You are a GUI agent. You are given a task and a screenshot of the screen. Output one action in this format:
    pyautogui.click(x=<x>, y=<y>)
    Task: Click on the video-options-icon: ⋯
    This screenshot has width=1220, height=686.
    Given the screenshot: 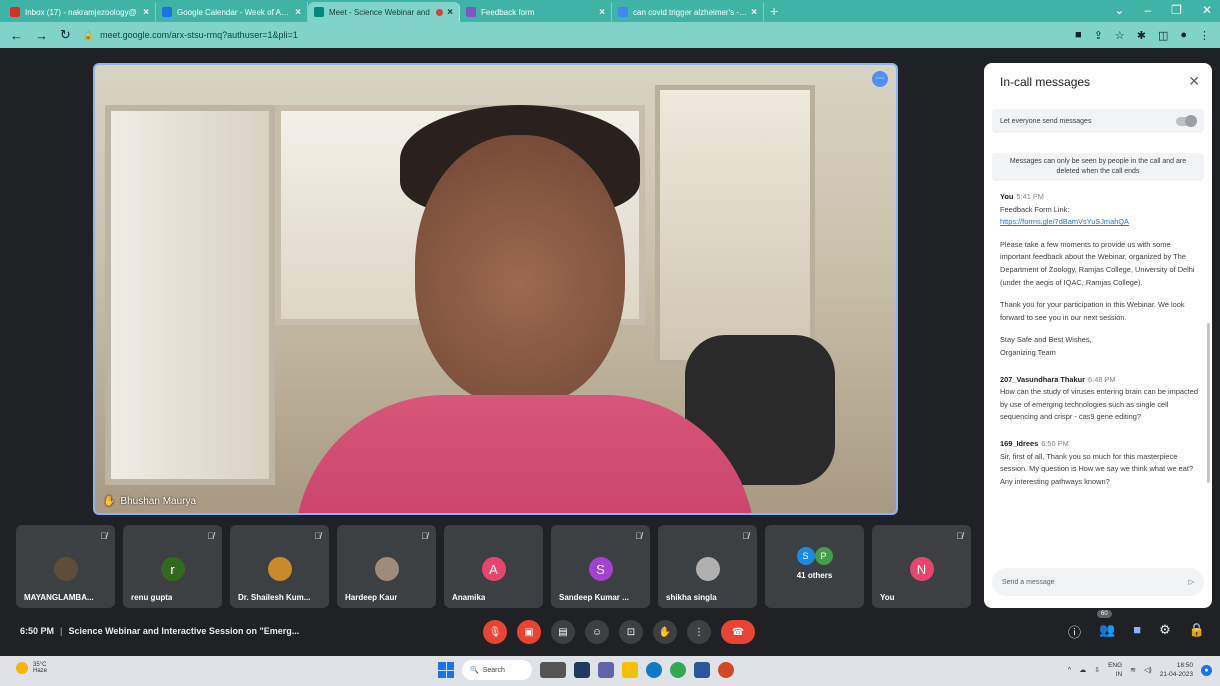 What is the action you would take?
    pyautogui.click(x=880, y=79)
    